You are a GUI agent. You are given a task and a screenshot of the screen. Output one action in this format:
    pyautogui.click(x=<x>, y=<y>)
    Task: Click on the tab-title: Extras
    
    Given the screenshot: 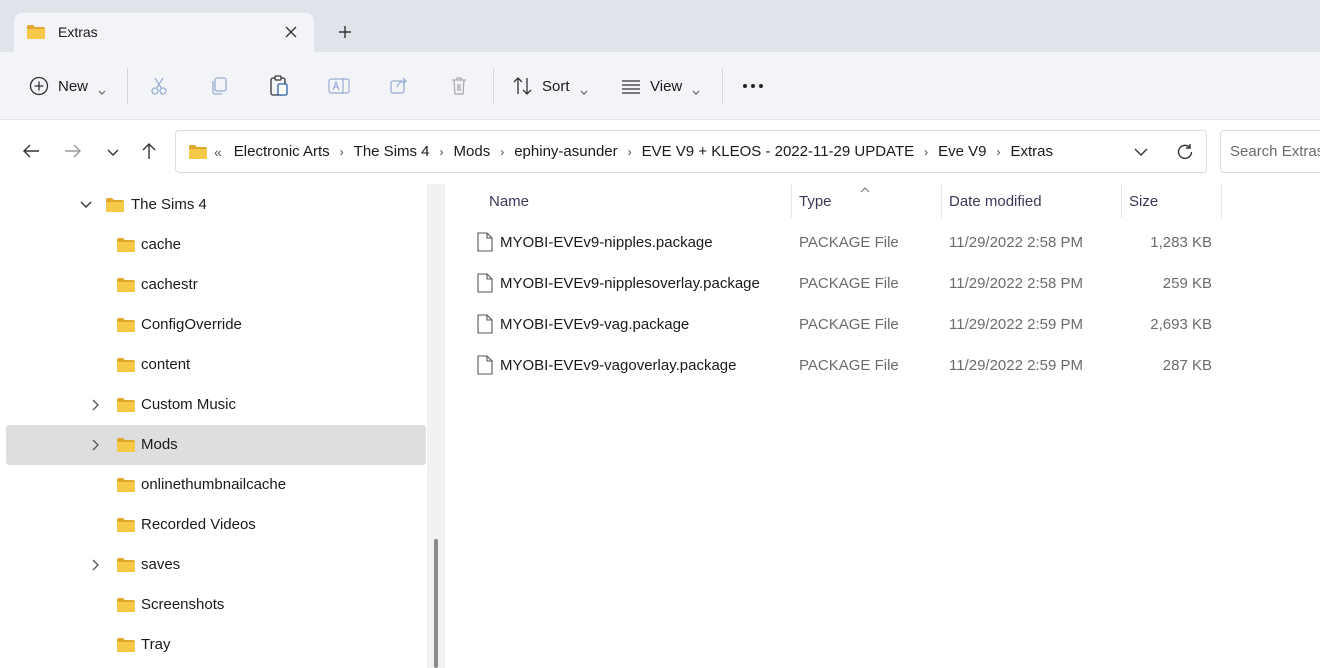 What is the action you would take?
    pyautogui.click(x=78, y=32)
    